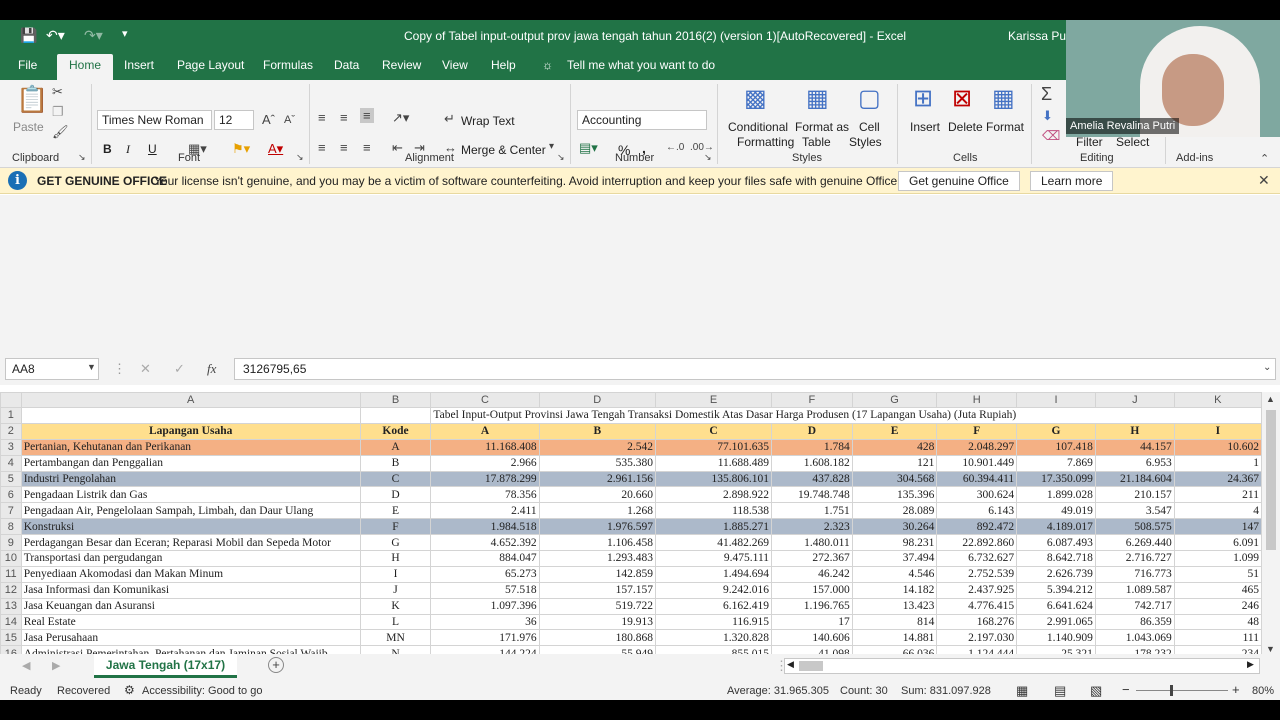 The height and width of the screenshot is (720, 1280). What do you see at coordinates (485, 495) in the screenshot?
I see `value-cell: 78.356` at bounding box center [485, 495].